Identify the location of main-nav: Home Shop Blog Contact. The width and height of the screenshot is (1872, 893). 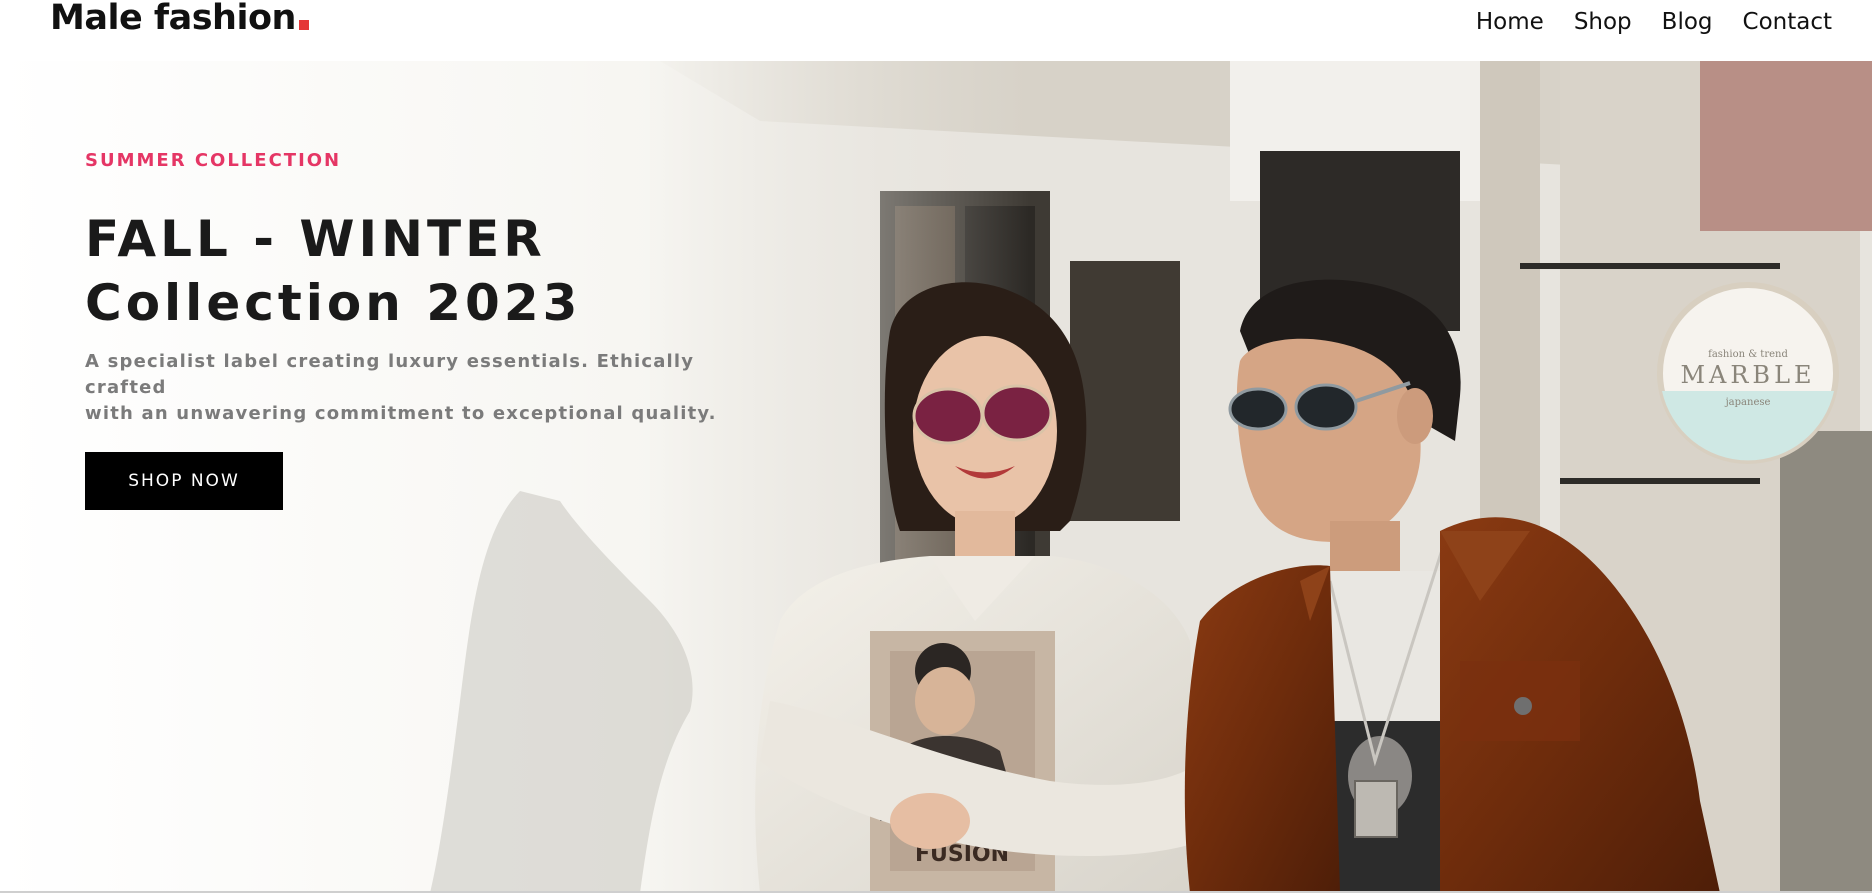
(1654, 22).